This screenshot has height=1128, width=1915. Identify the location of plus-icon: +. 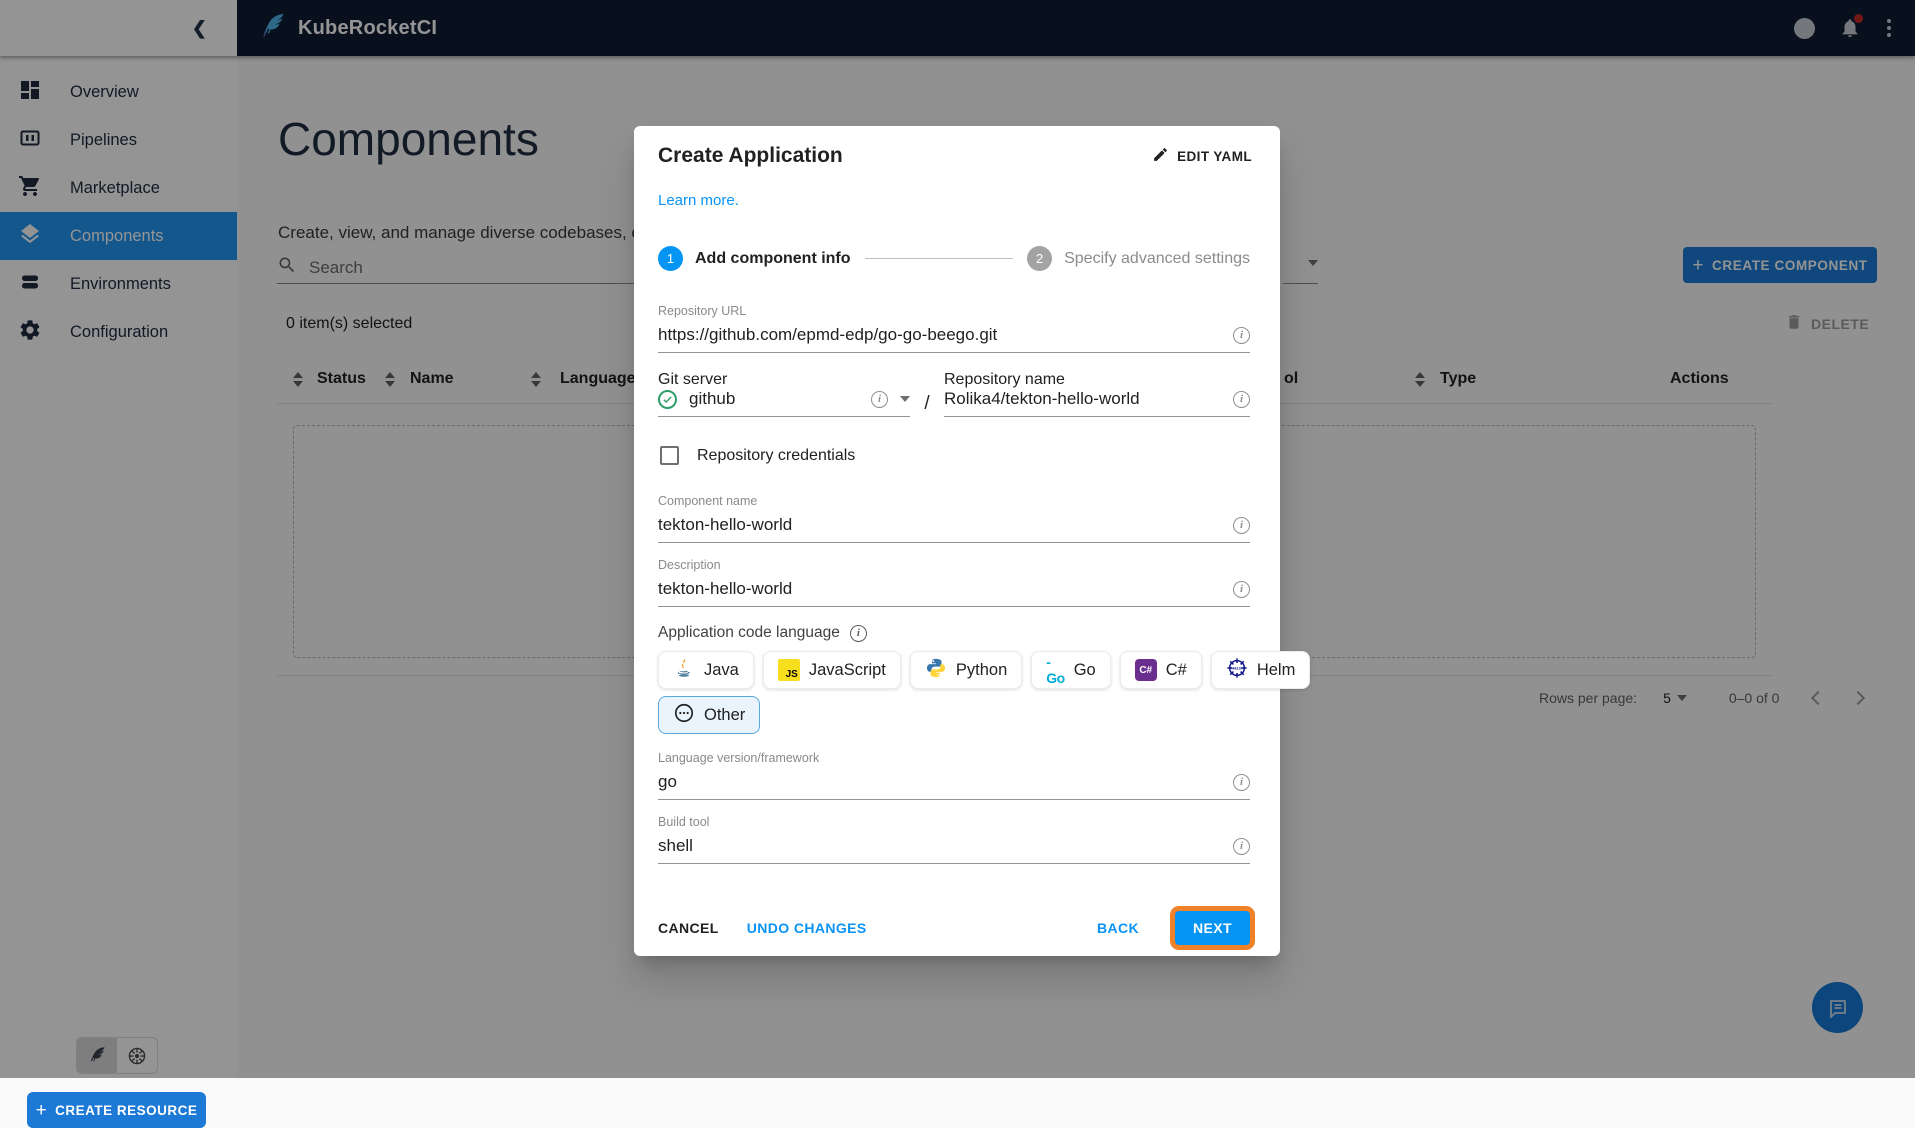
(41, 1110).